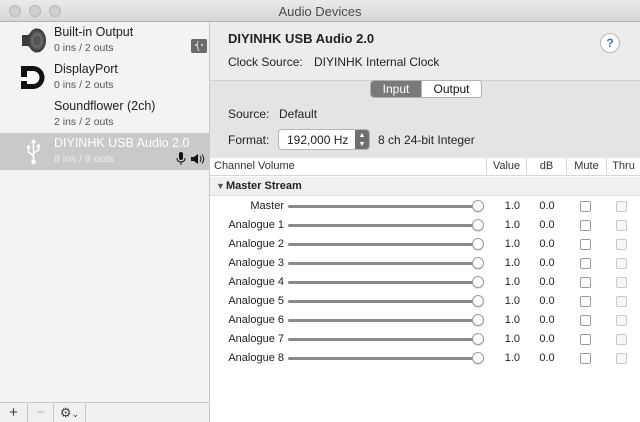 The image size is (640, 422). I want to click on table-row: Analogue 2 1.0 0.0, so click(425, 244).